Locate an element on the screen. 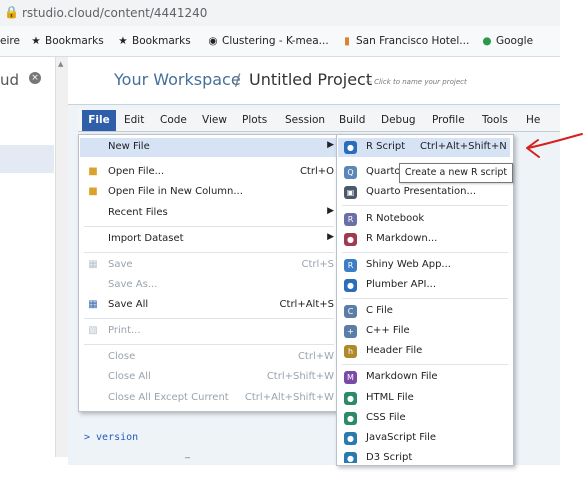  menu-debug: Debug is located at coordinates (398, 120).